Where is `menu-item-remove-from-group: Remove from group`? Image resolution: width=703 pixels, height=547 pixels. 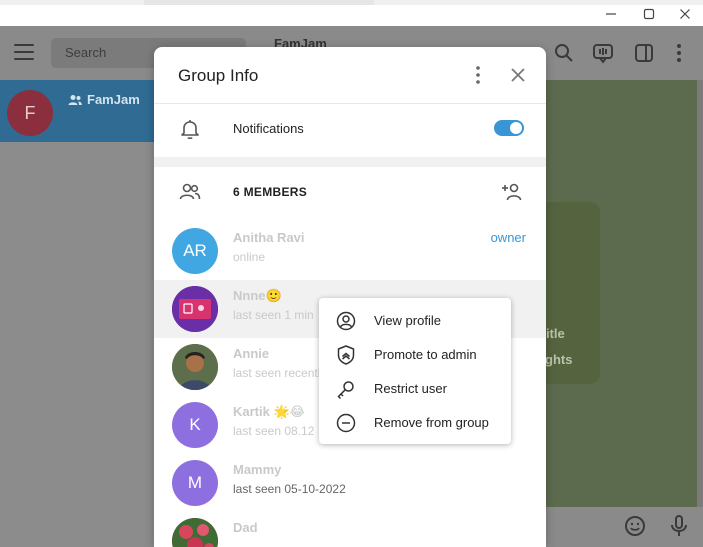
menu-item-remove-from-group: Remove from group is located at coordinates (415, 423).